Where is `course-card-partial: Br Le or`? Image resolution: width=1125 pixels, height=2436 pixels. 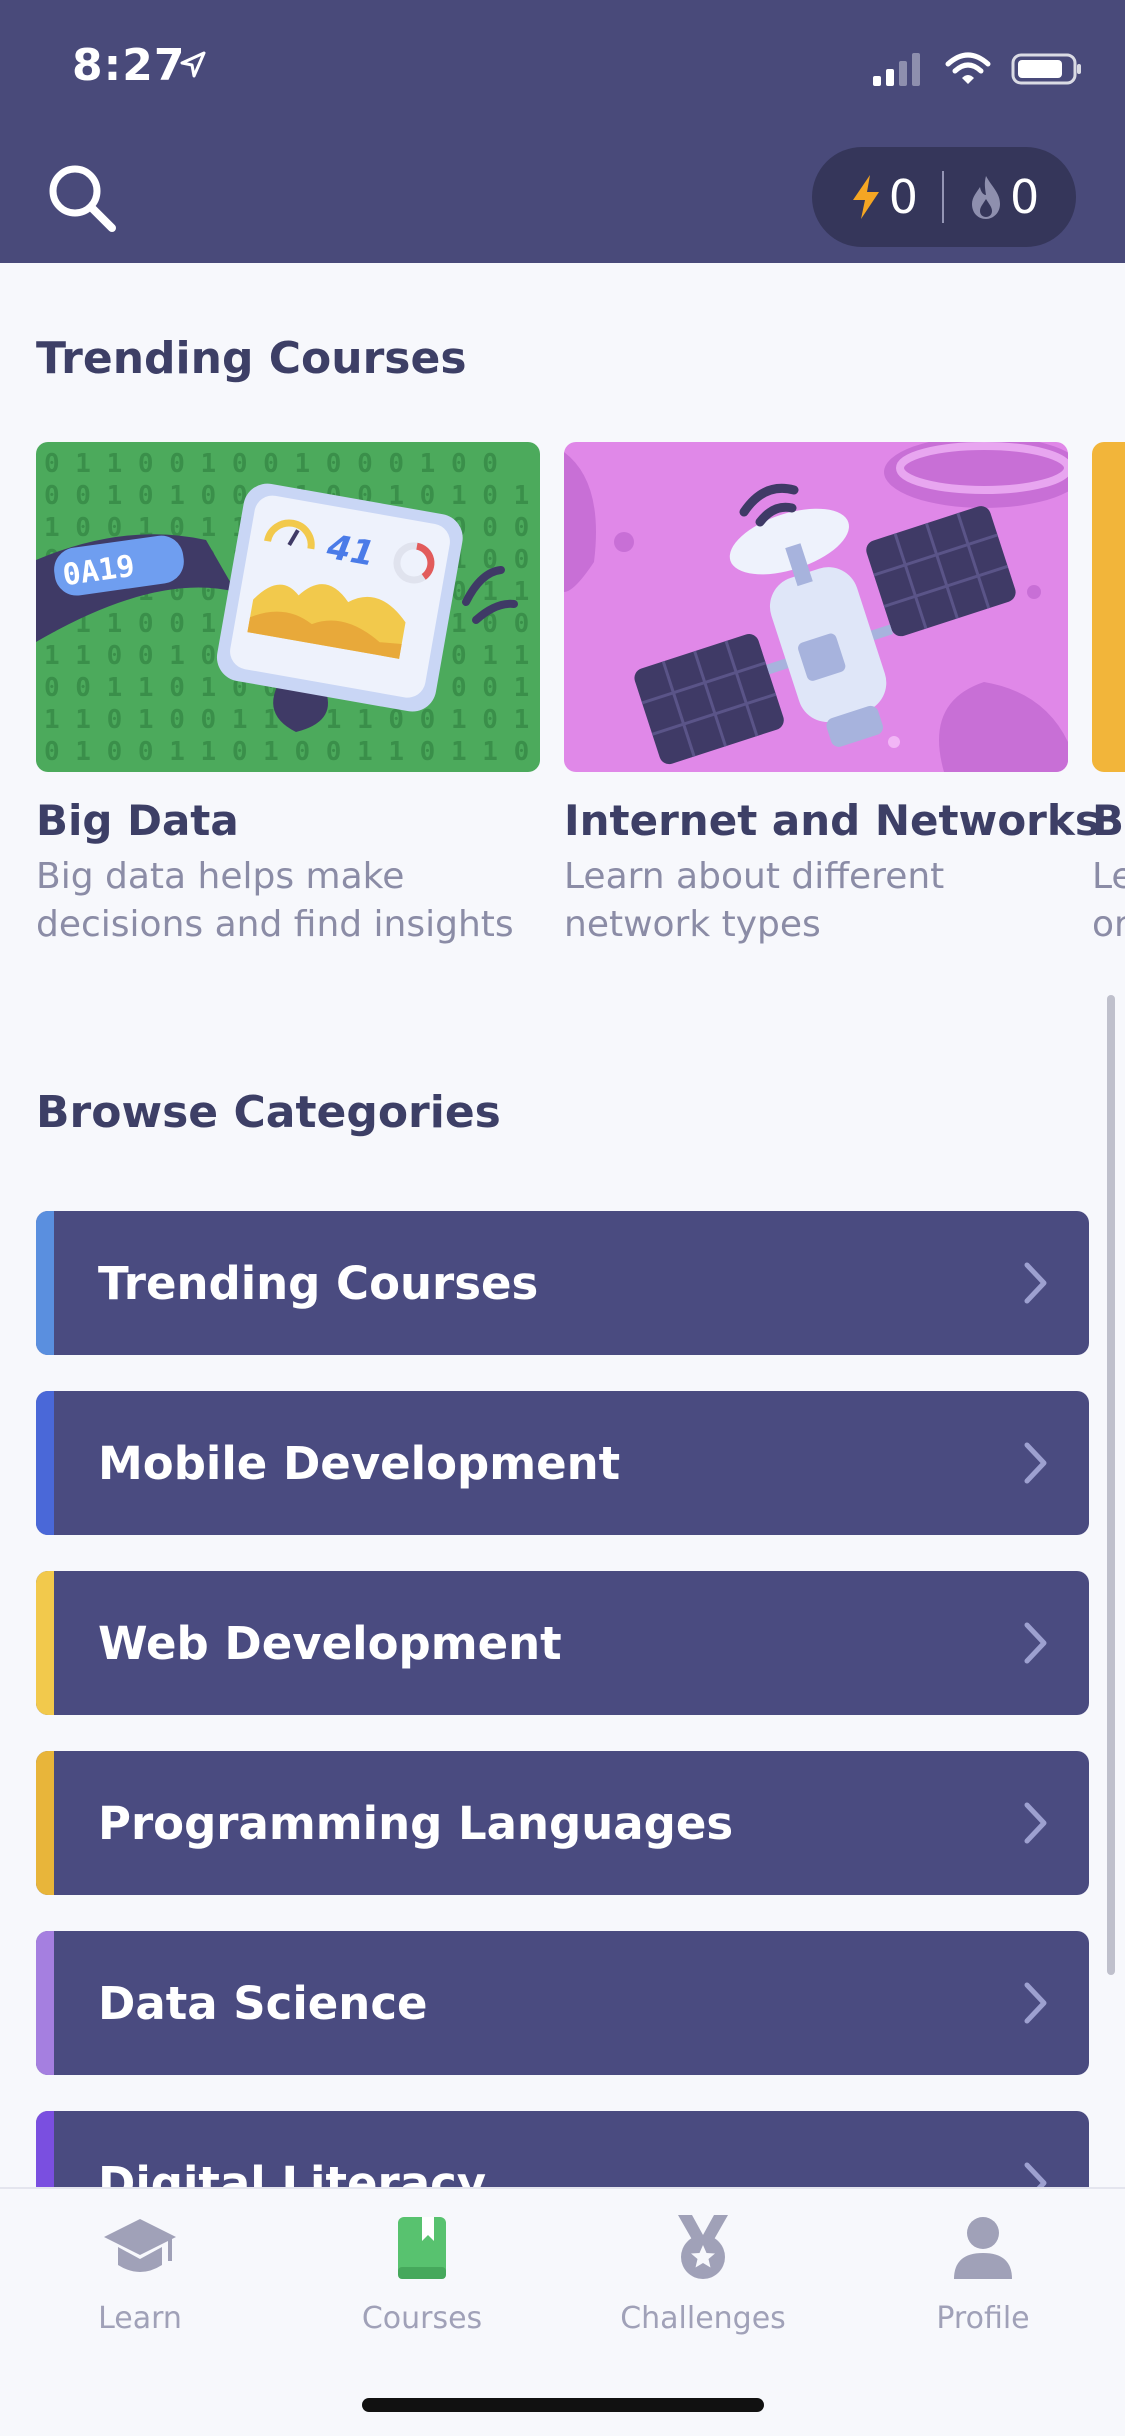 course-card-partial: Br Le or is located at coordinates (1108, 695).